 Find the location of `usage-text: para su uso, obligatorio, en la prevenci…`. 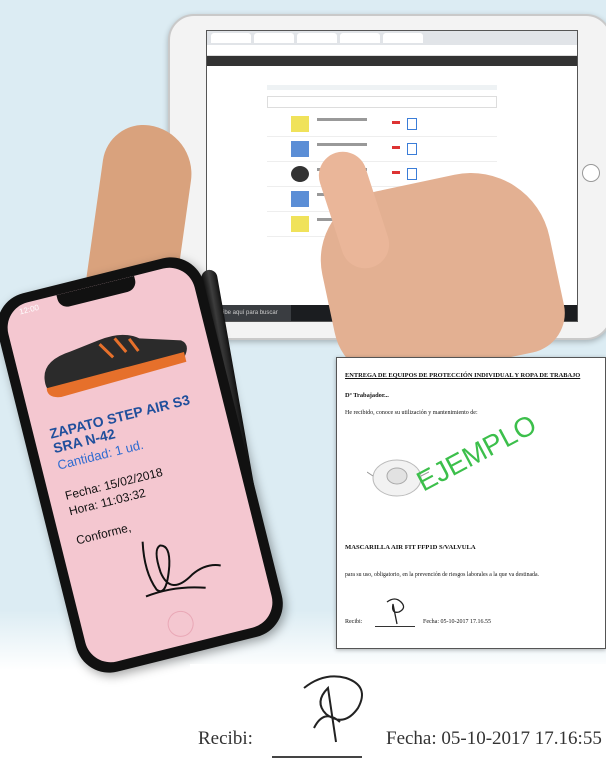

usage-text: para su uso, obligatorio, en la prevenci… is located at coordinates (442, 575).